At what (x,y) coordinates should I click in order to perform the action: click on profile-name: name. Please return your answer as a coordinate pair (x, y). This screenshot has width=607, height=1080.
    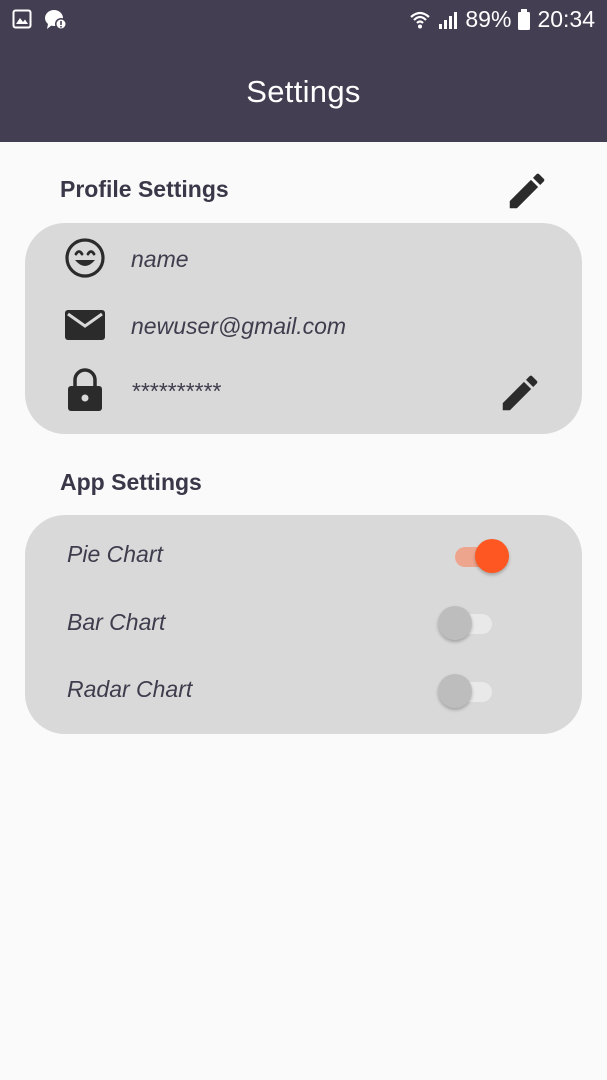
    Looking at the image, I should click on (160, 259).